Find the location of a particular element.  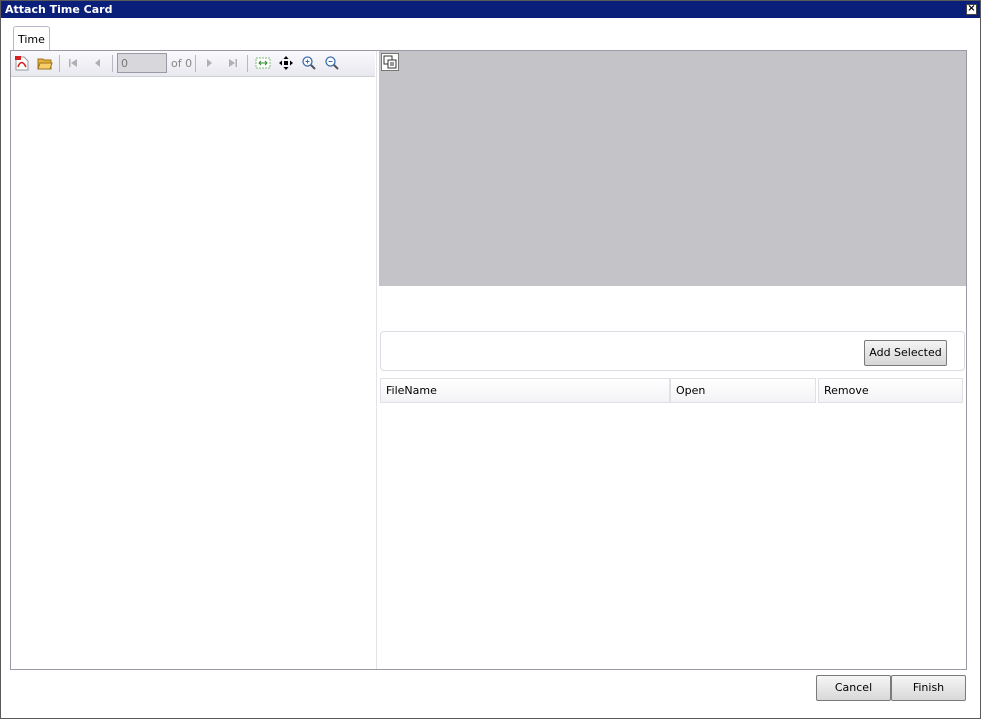

first-page-icon is located at coordinates (73, 63).